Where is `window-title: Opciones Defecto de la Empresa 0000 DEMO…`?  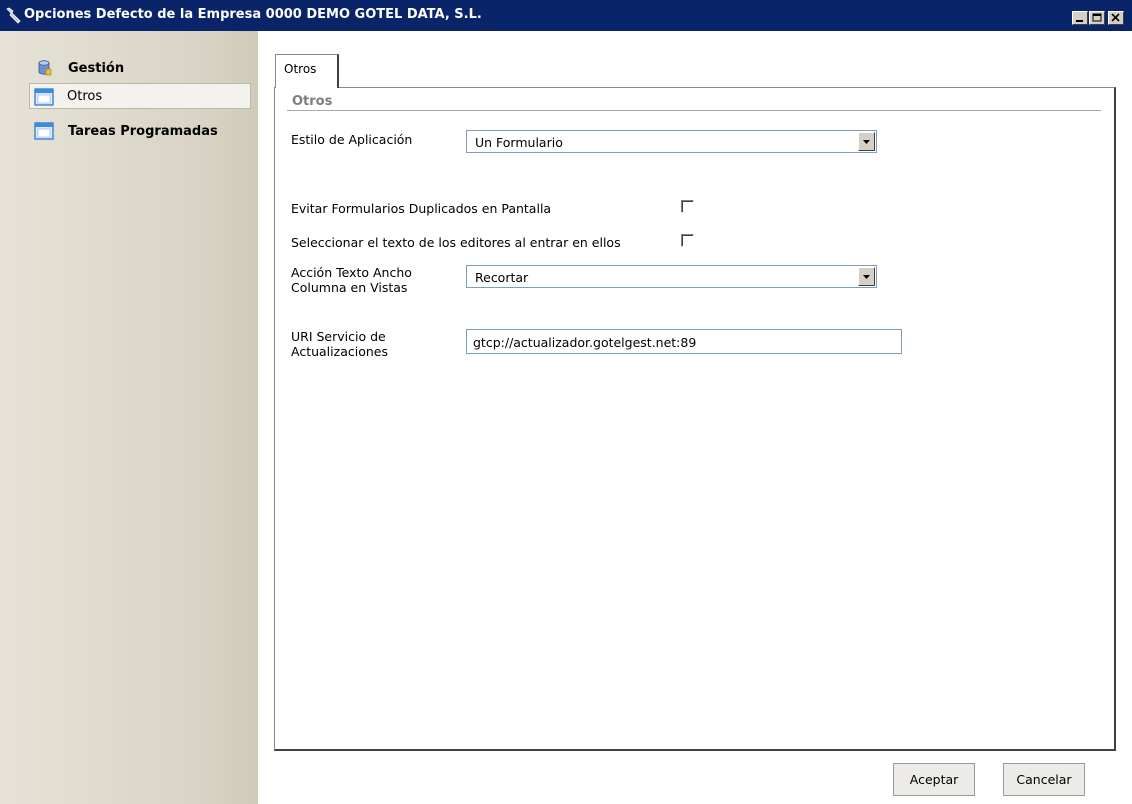 window-title: Opciones Defecto de la Empresa 0000 DEMO… is located at coordinates (253, 14).